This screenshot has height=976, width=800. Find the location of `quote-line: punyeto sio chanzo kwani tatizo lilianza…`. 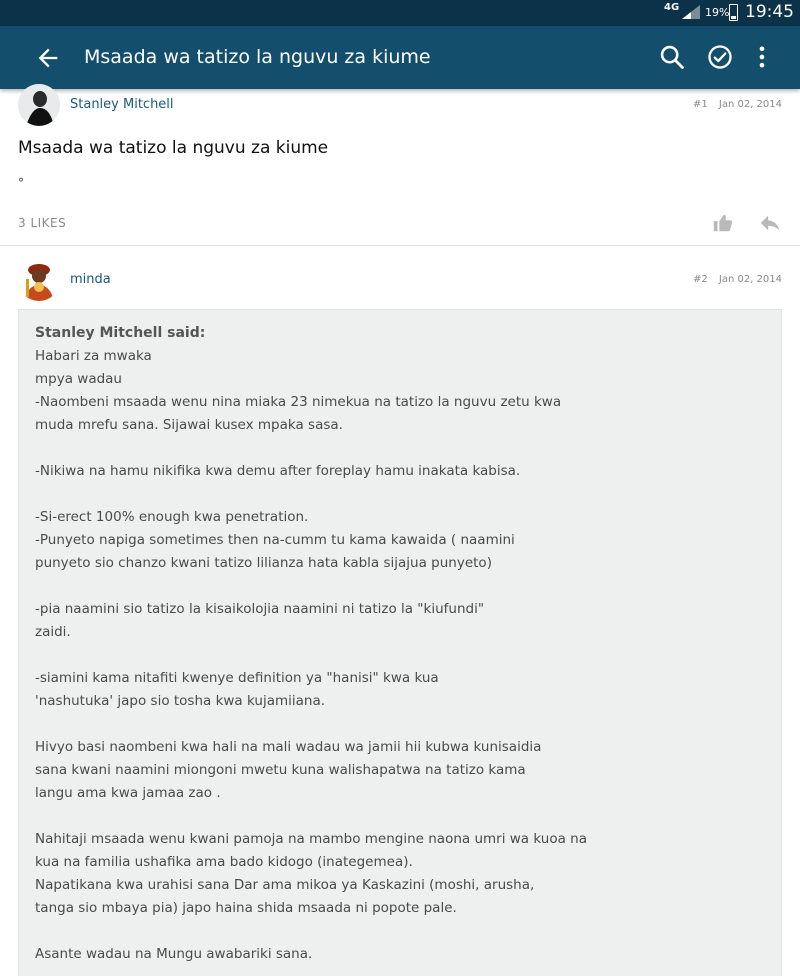

quote-line: punyeto sio chanzo kwani tatizo lilianza… is located at coordinates (263, 563).